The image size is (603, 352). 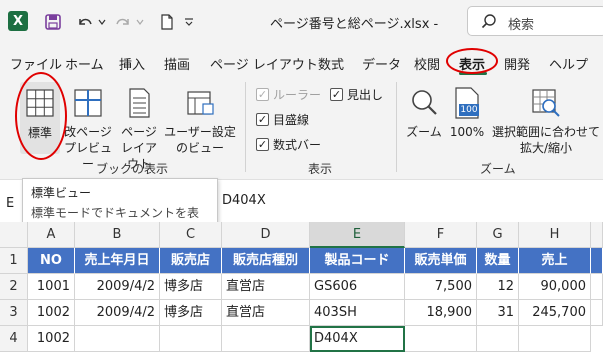 What do you see at coordinates (498, 313) in the screenshot?
I see `table-cell: 31` at bounding box center [498, 313].